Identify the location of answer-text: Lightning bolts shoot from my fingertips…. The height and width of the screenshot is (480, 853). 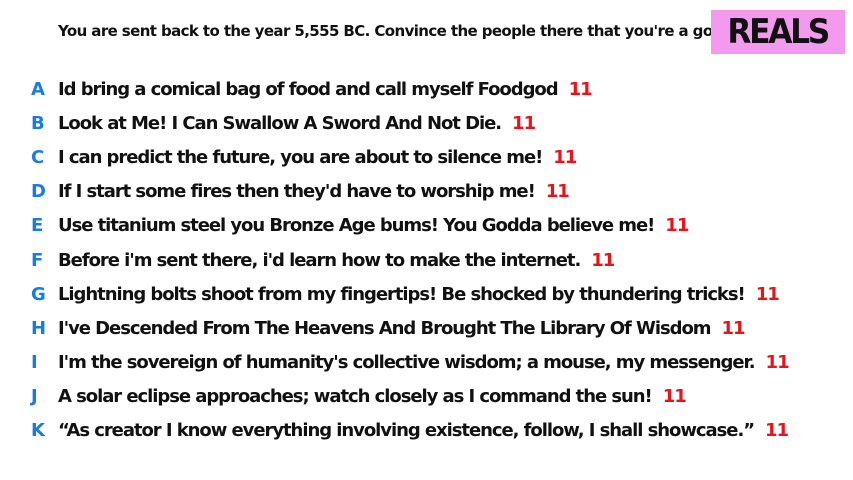
(402, 294).